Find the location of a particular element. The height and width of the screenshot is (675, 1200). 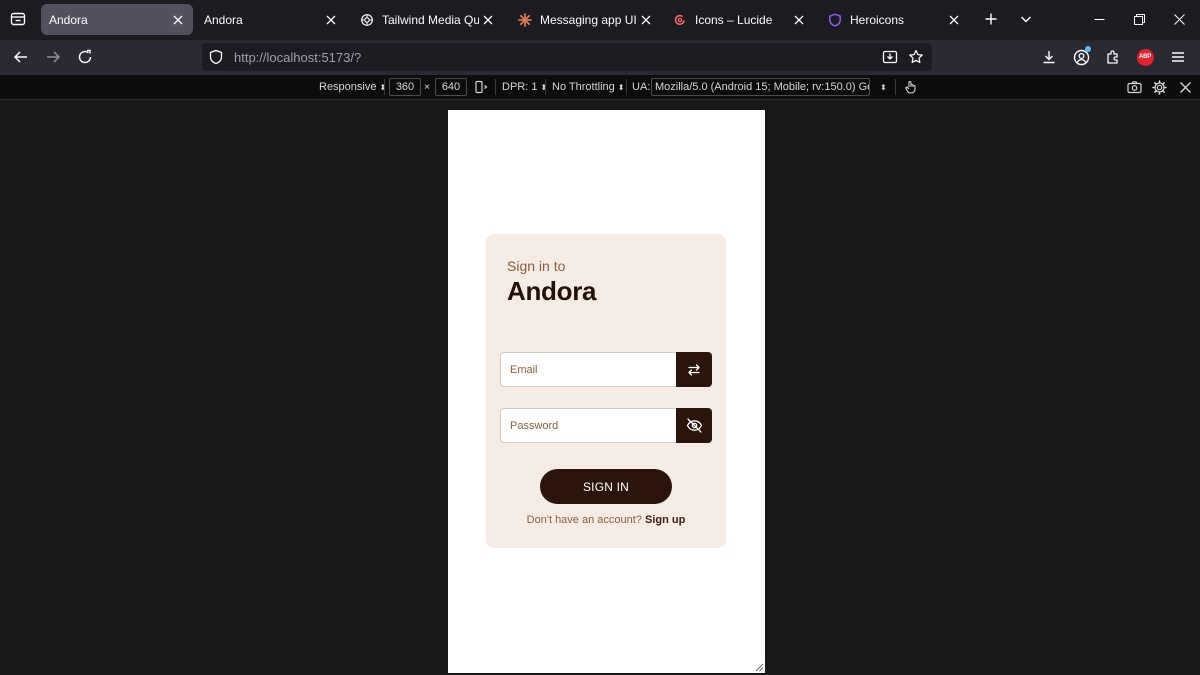

app-menu-button is located at coordinates (1178, 57).